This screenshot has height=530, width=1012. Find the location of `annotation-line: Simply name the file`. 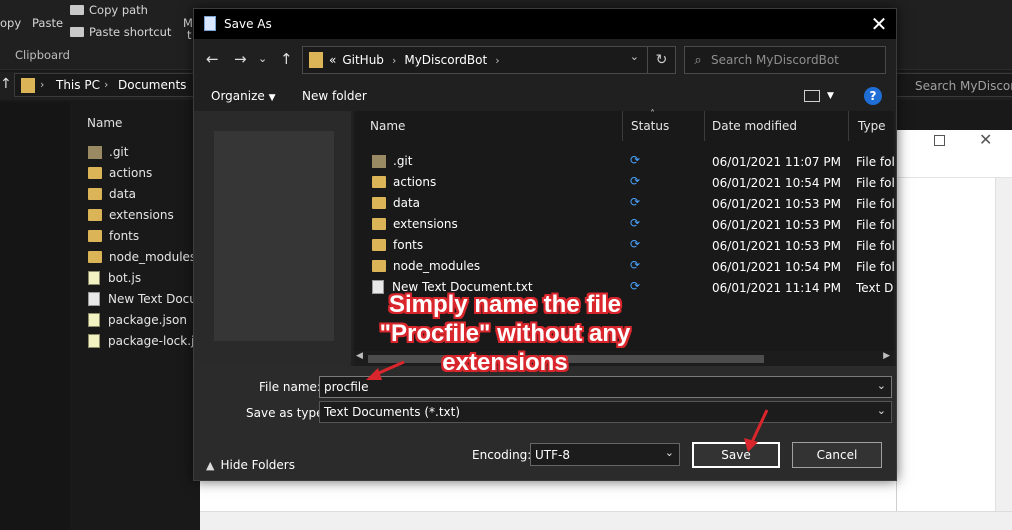

annotation-line: Simply name the file is located at coordinates (505, 304).